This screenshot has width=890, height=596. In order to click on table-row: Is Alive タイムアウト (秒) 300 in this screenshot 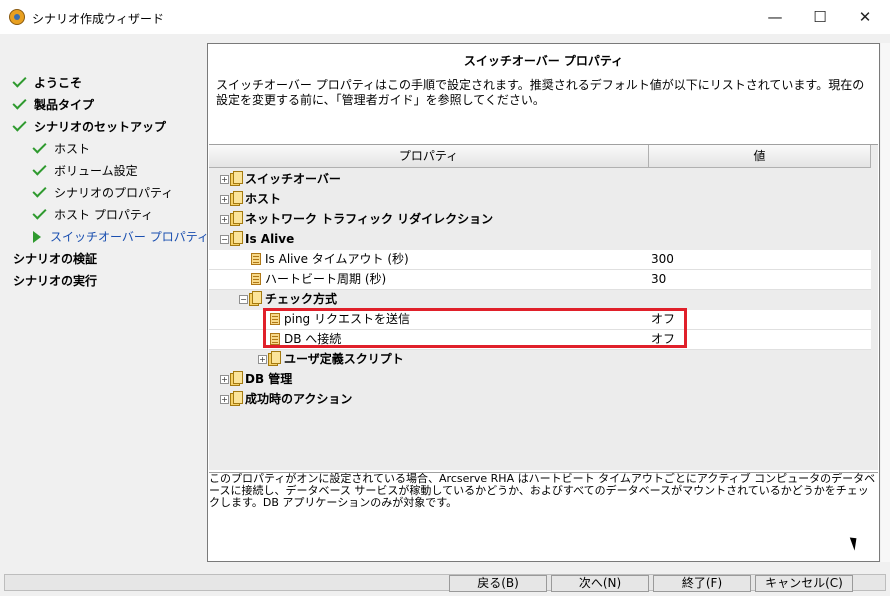, I will do `click(540, 260)`.